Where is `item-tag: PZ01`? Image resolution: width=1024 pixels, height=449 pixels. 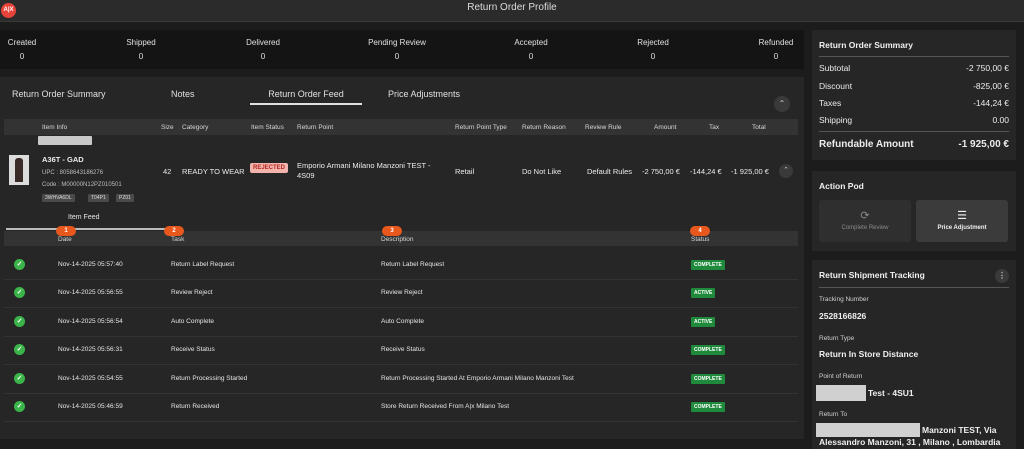
item-tag: PZ01 is located at coordinates (125, 198).